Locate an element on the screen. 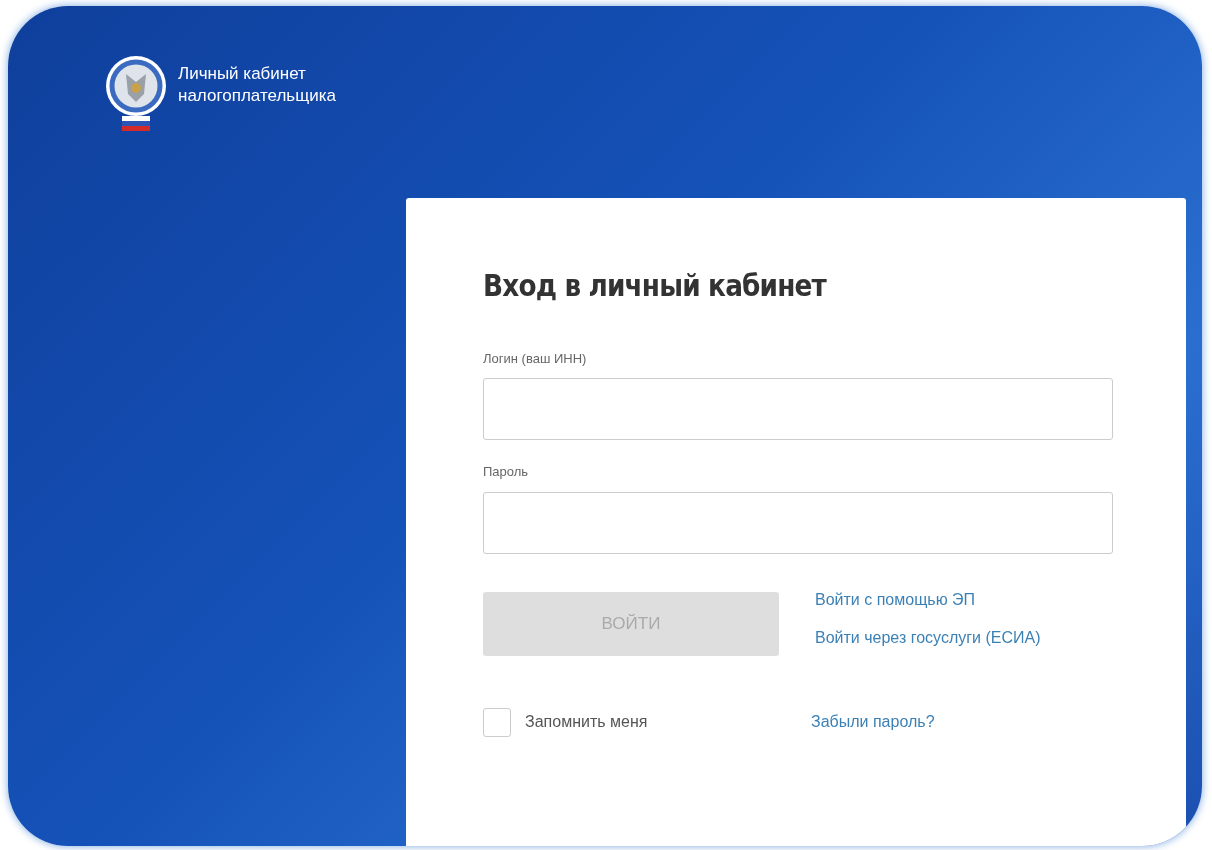 This screenshot has height=850, width=1212. field-label: Логин (ваш ИНН) is located at coordinates (535, 358).